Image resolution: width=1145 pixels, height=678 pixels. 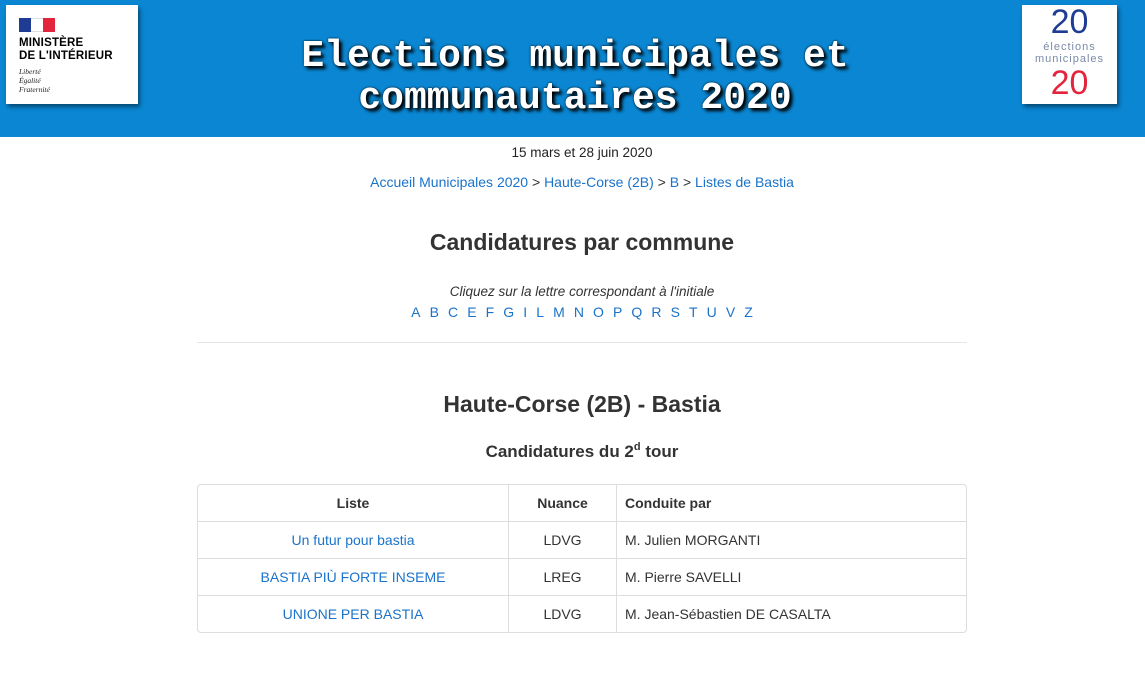 What do you see at coordinates (66, 49) in the screenshot?
I see `ministry-name: MINISTÈRE DE L'INTÉRIEUR` at bounding box center [66, 49].